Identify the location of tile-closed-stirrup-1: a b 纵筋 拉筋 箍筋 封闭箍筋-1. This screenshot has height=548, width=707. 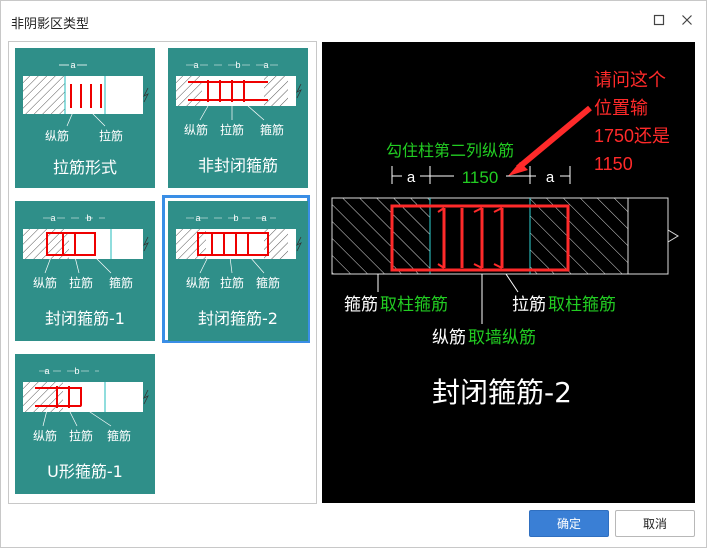
(83, 269).